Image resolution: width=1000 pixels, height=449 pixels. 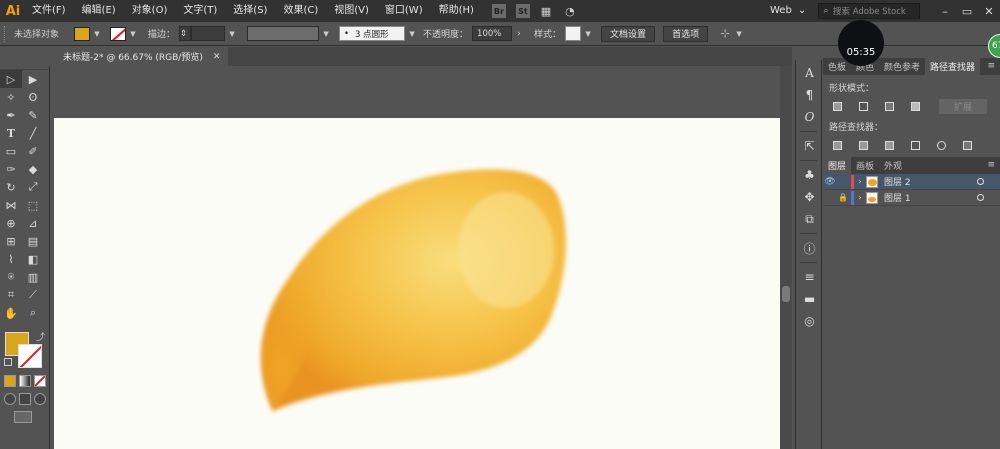 I want to click on draw-normal-icon, so click(x=10, y=399).